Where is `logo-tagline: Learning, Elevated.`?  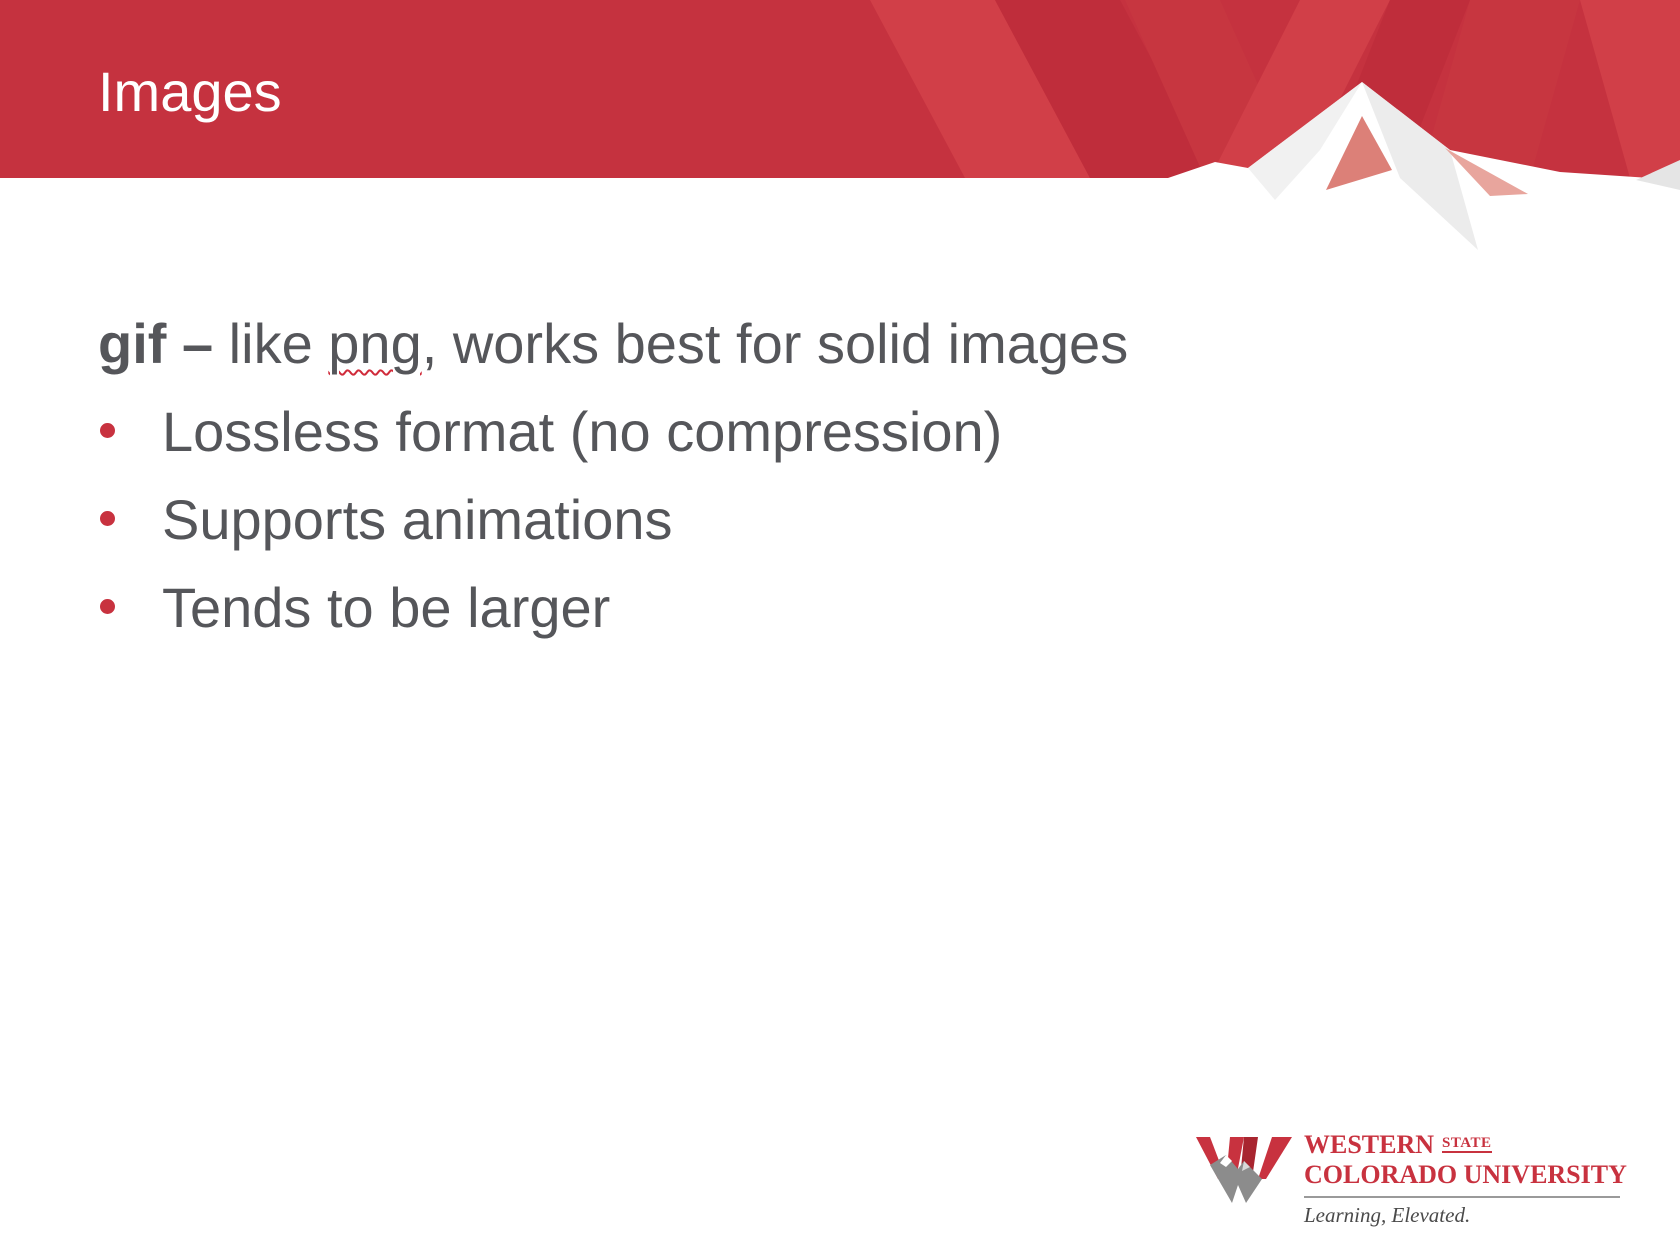
logo-tagline: Learning, Elevated. is located at coordinates (1387, 1215).